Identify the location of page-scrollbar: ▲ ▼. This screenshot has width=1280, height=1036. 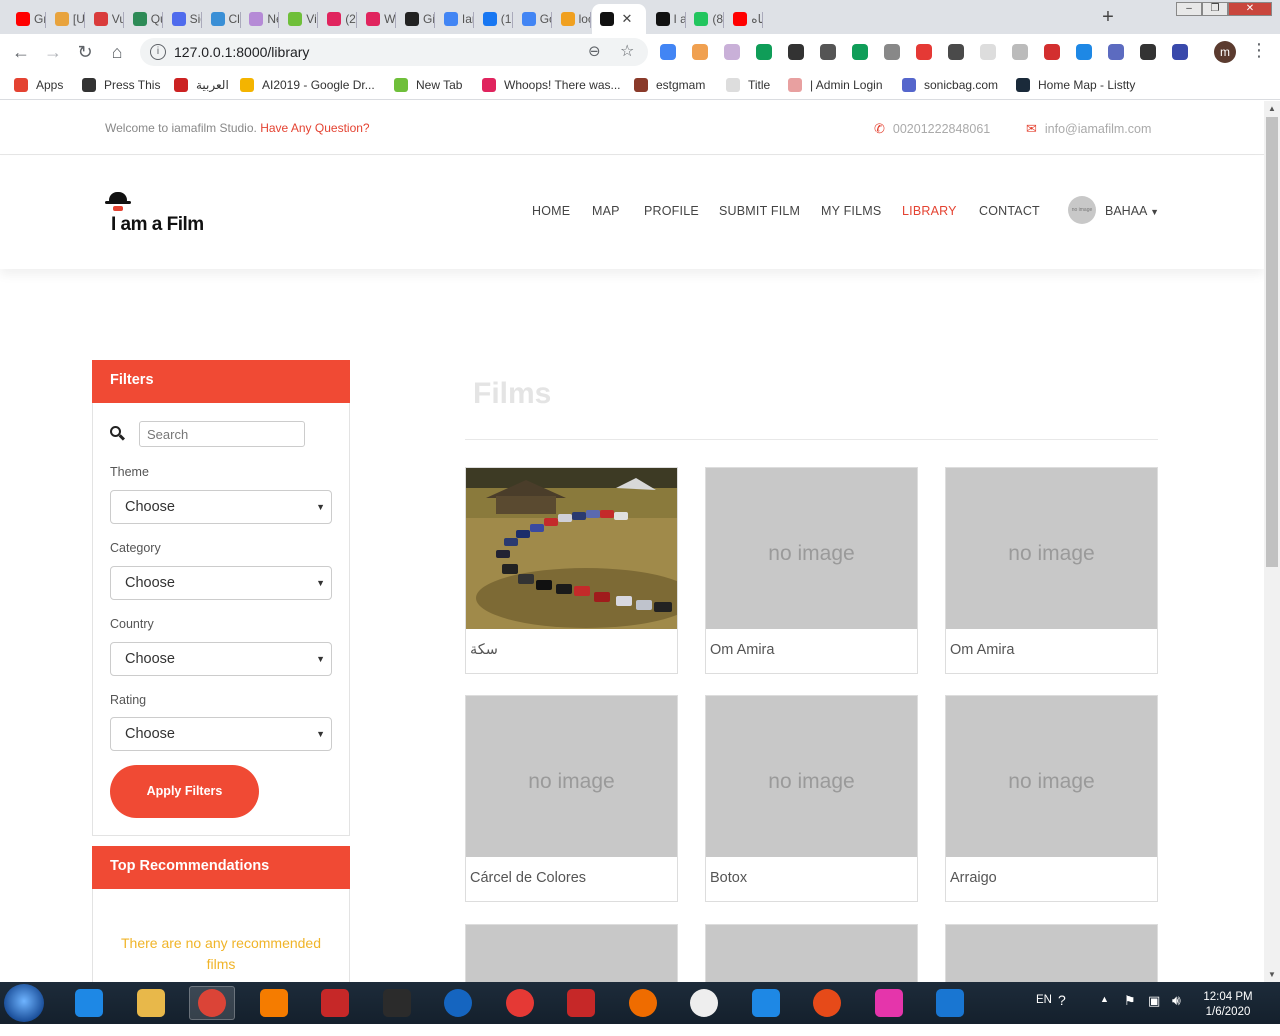
(1272, 541).